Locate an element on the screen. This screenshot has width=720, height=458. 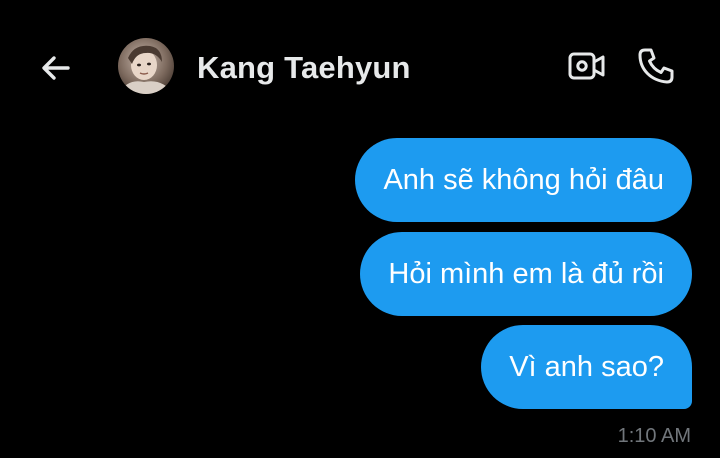
message-bubble-sent: Hỏi mình em là đủ rồi is located at coordinates (526, 274).